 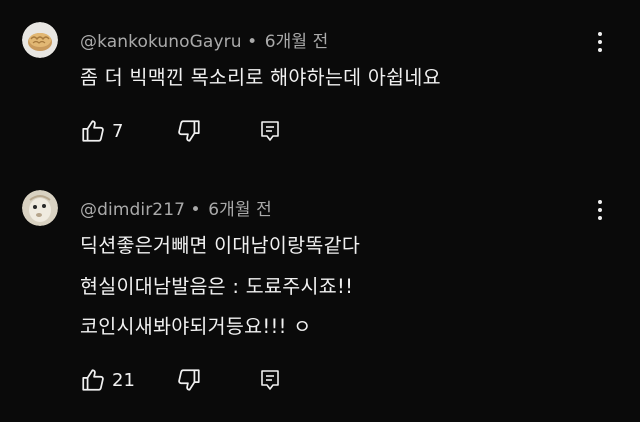 I want to click on comment-meta: @kankokunoGayru • 6개월 전, so click(x=204, y=39).